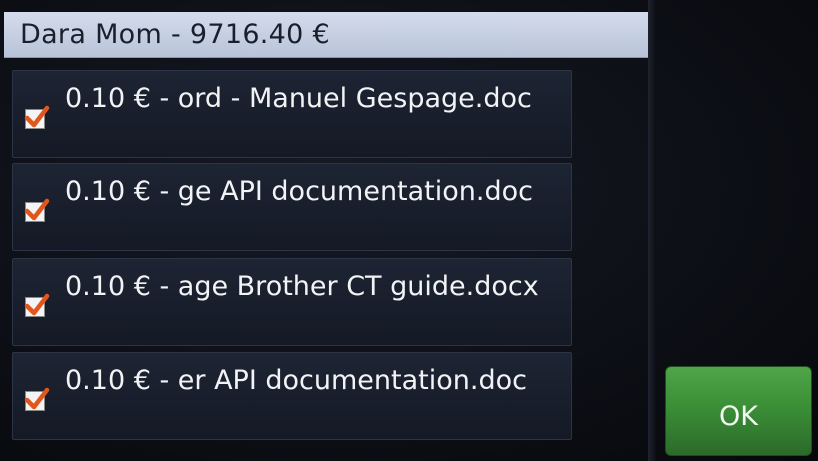 This screenshot has height=461, width=818. Describe the element at coordinates (738, 416) in the screenshot. I see `ok-button-label: OK` at that location.